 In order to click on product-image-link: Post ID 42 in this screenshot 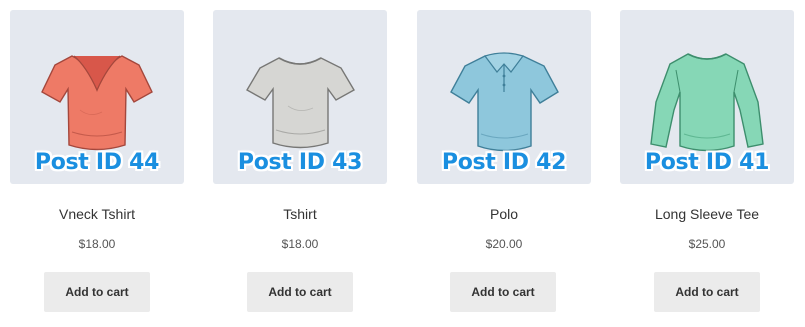, I will do `click(504, 97)`.